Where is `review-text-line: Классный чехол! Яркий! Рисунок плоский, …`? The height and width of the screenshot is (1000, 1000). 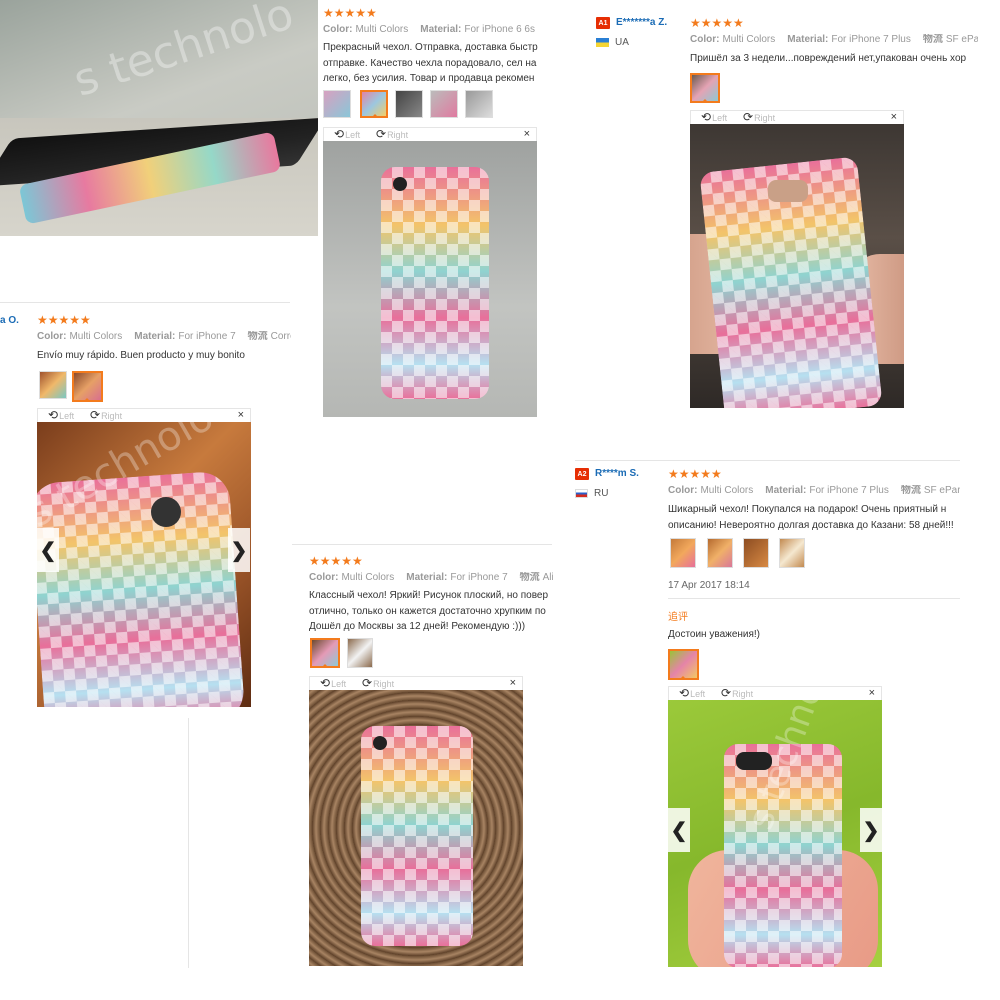 review-text-line: Классный чехол! Яркий! Рисунок плоский, … is located at coordinates (429, 595).